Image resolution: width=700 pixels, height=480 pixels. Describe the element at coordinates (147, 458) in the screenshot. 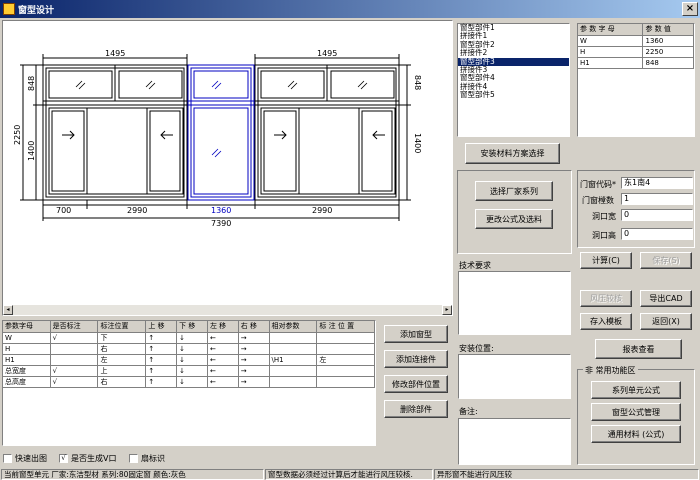

I see `fan-mark-checkbox: 扇标识` at that location.